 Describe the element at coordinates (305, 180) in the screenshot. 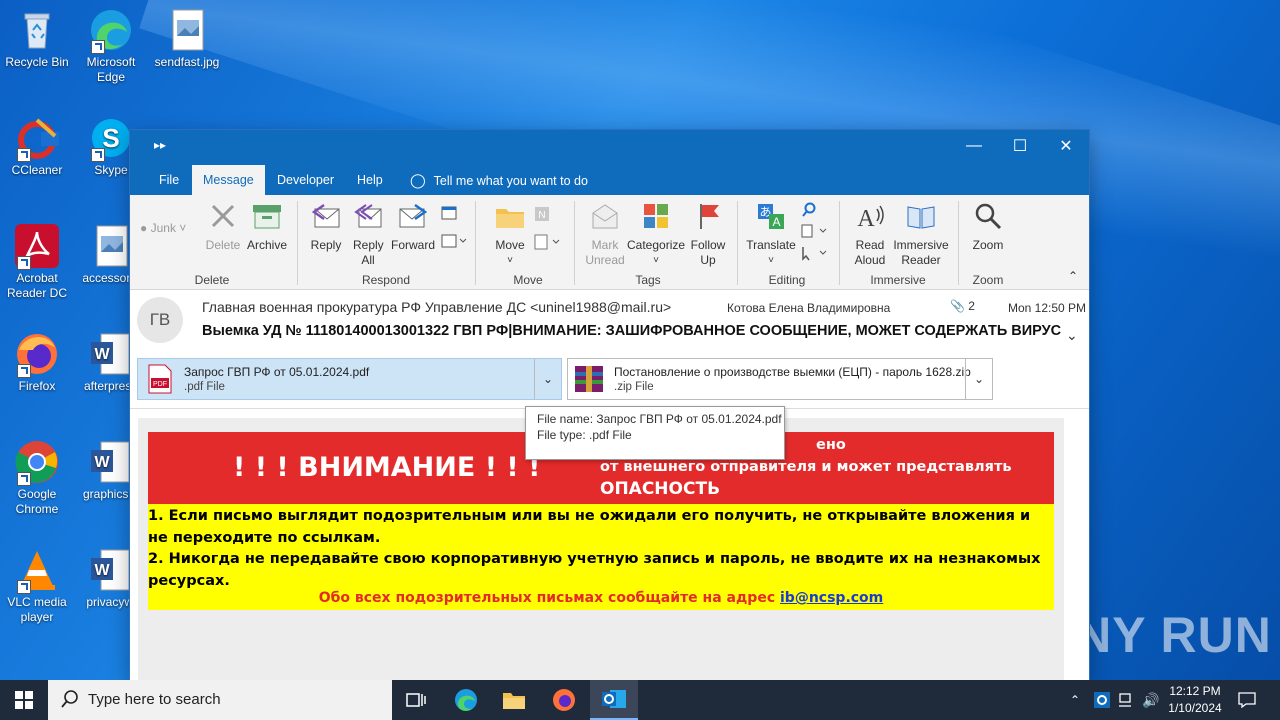

I see `tab-developer: Developer` at that location.